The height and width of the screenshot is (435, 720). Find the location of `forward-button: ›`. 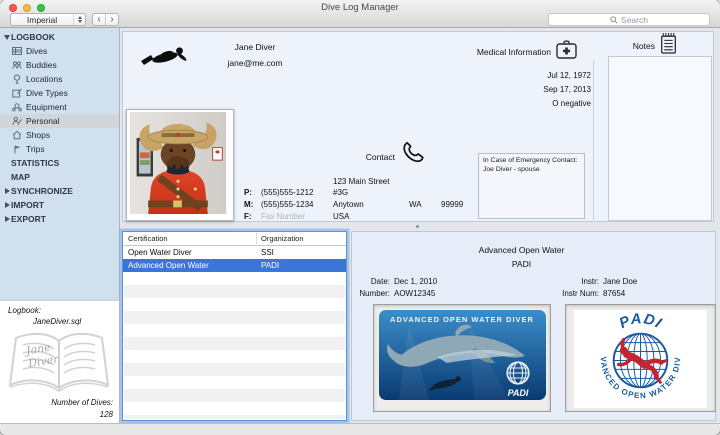

forward-button: › is located at coordinates (111, 19).